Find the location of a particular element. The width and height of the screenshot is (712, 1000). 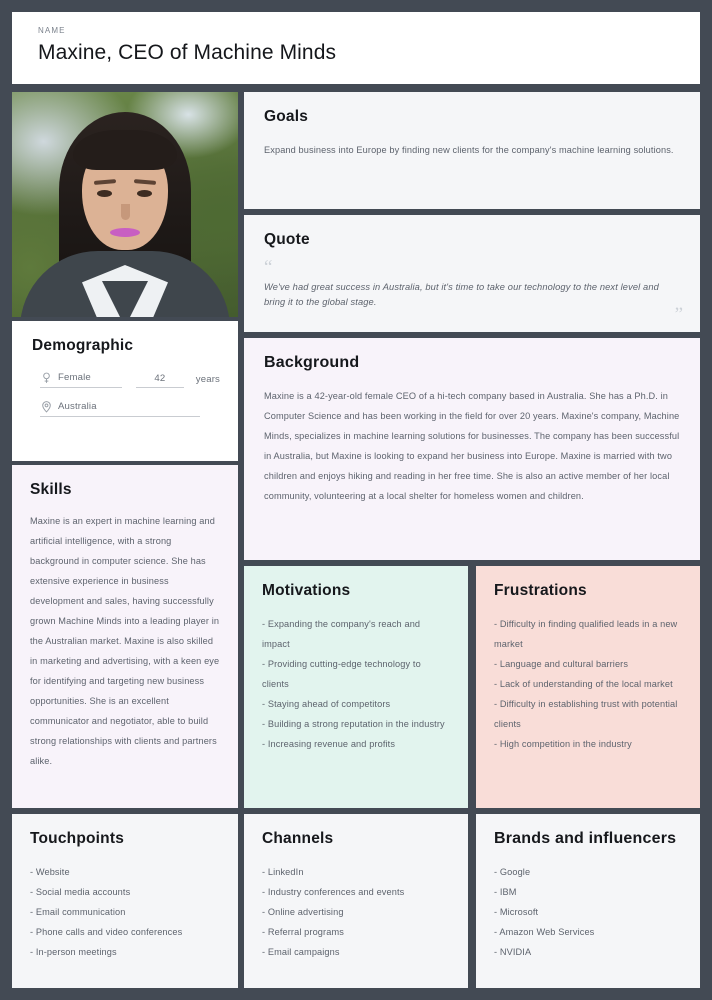

list-item: - Website is located at coordinates (50, 872).